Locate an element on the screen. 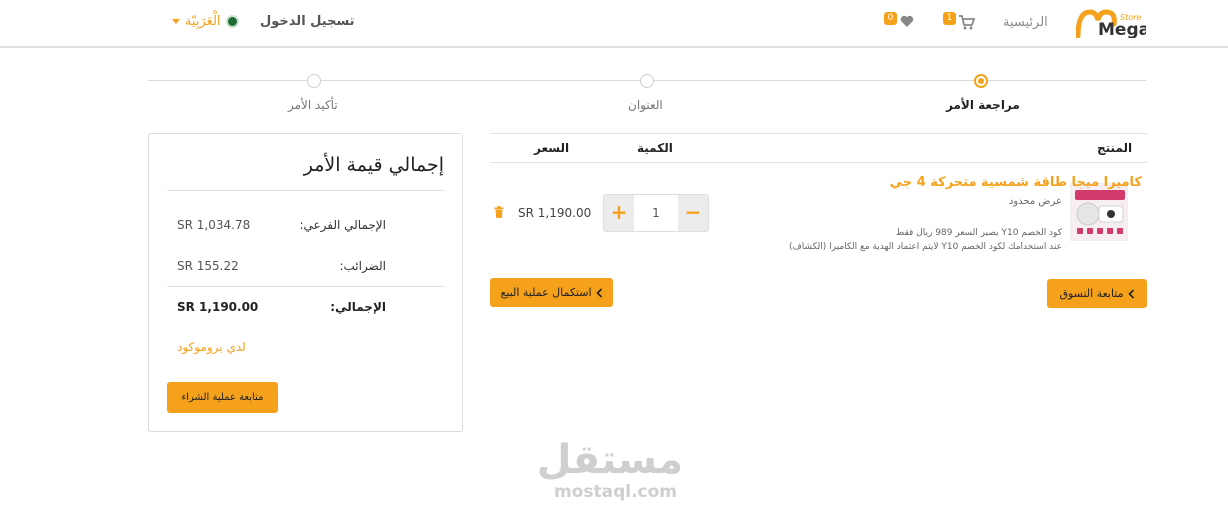  nav-home-link: الرئيسية is located at coordinates (1025, 22).